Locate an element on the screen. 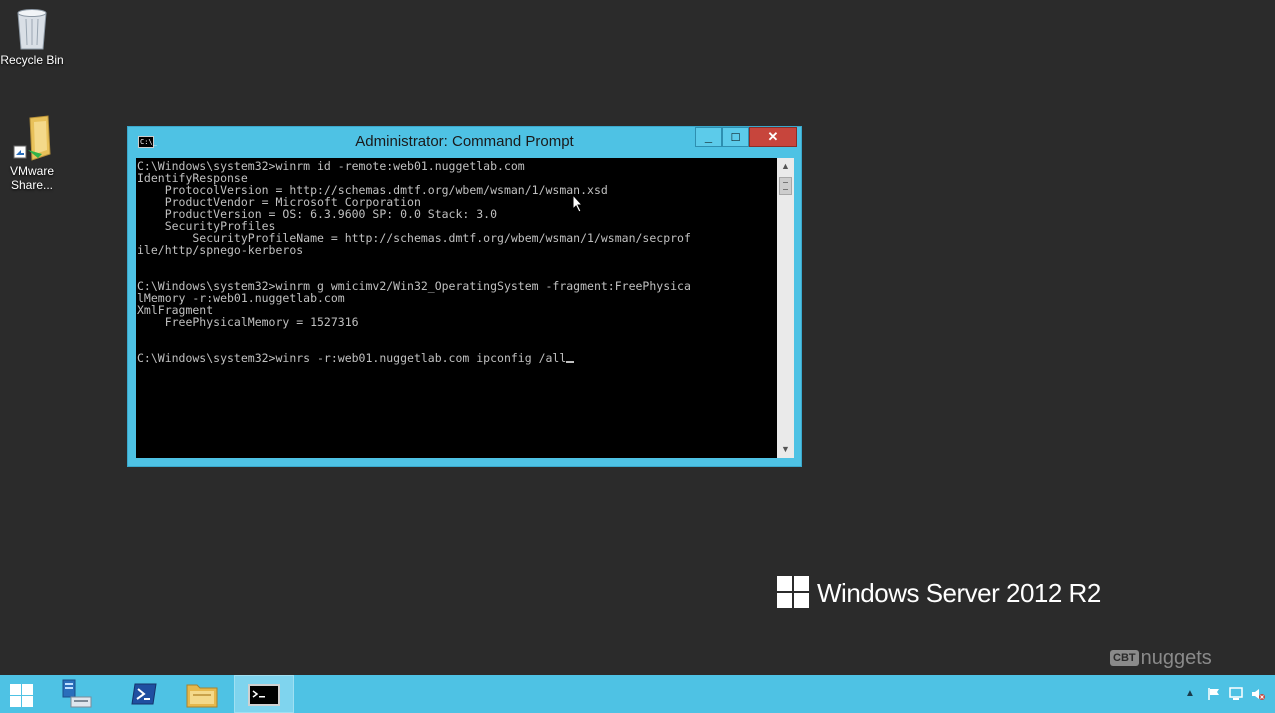 The image size is (1275, 713). taskbar-server-manager is located at coordinates (78, 694).